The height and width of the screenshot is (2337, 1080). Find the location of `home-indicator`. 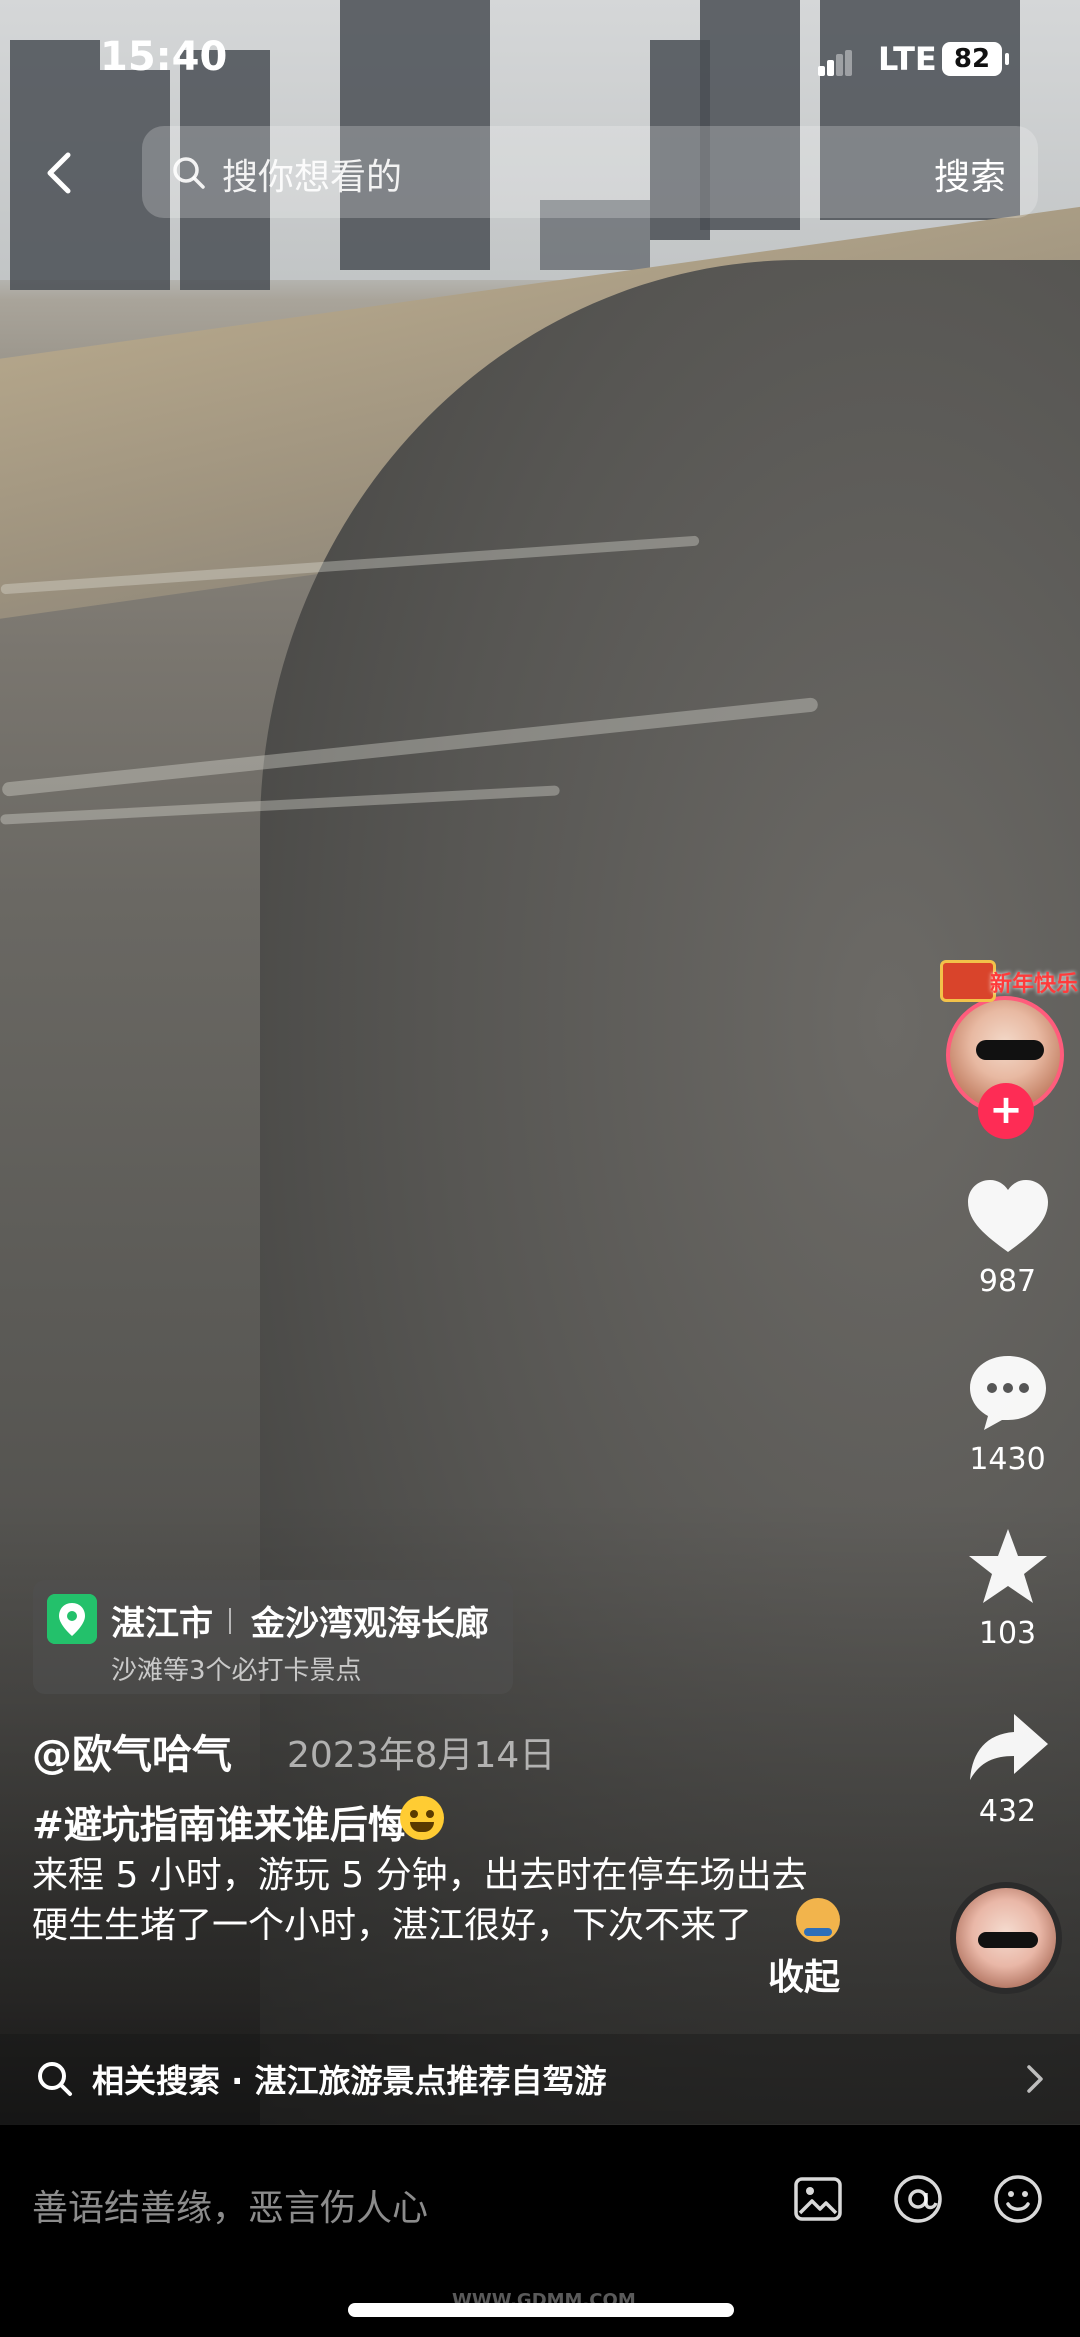

home-indicator is located at coordinates (541, 2310).